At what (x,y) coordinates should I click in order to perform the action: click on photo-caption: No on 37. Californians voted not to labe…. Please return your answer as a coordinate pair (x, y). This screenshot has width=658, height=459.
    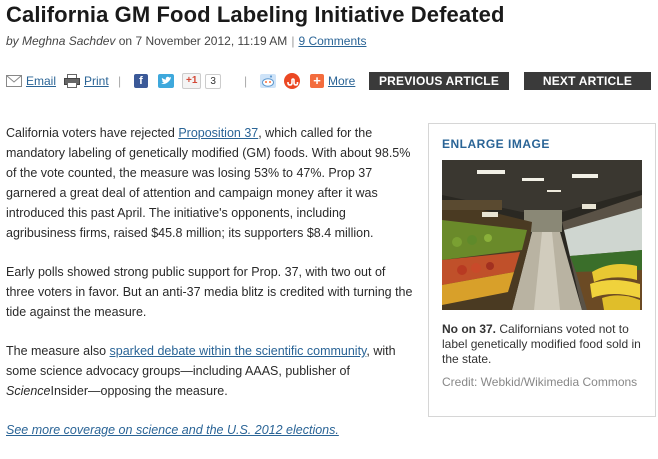
    Looking at the image, I should click on (542, 344).